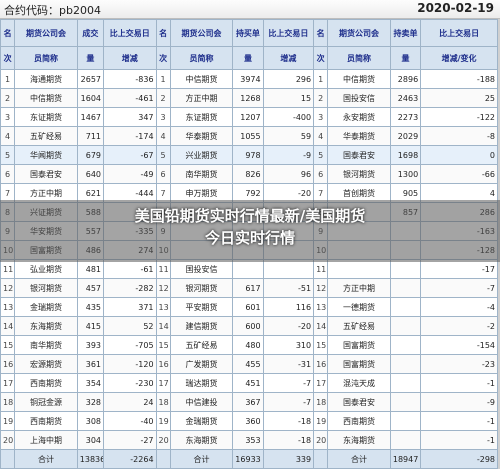  What do you see at coordinates (405, 33) in the screenshot?
I see `header-sell-volume: 持卖单` at bounding box center [405, 33].